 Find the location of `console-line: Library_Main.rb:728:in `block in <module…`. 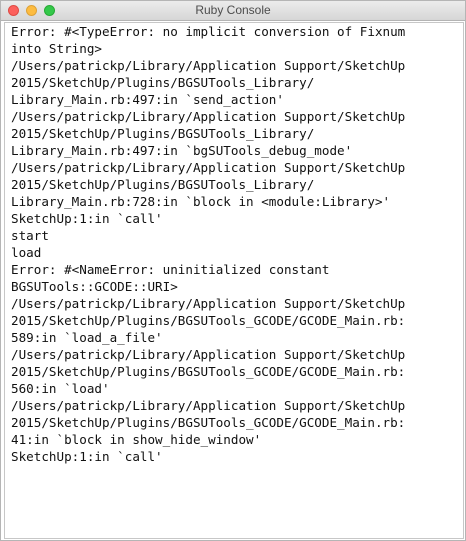

console-line: Library_Main.rb:728:in `block in <module… is located at coordinates (201, 201).